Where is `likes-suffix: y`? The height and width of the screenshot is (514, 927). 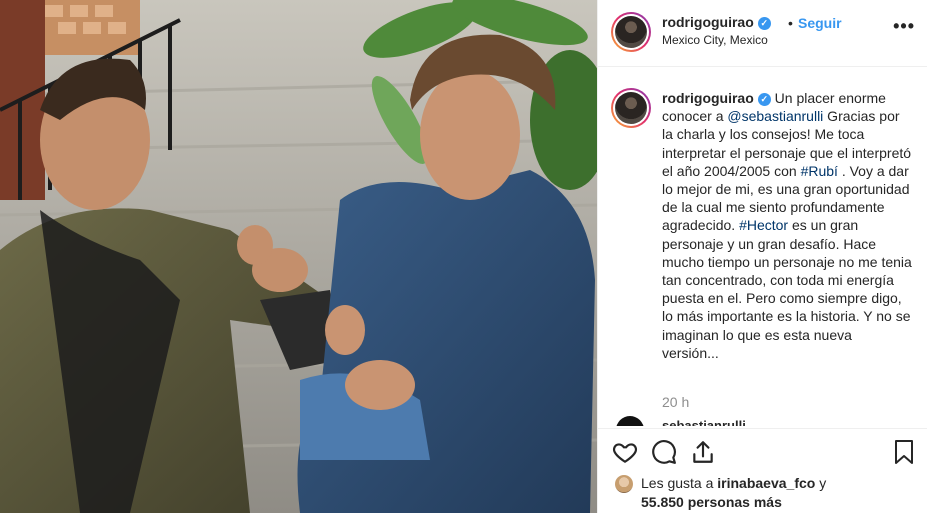
likes-suffix: y is located at coordinates (821, 483).